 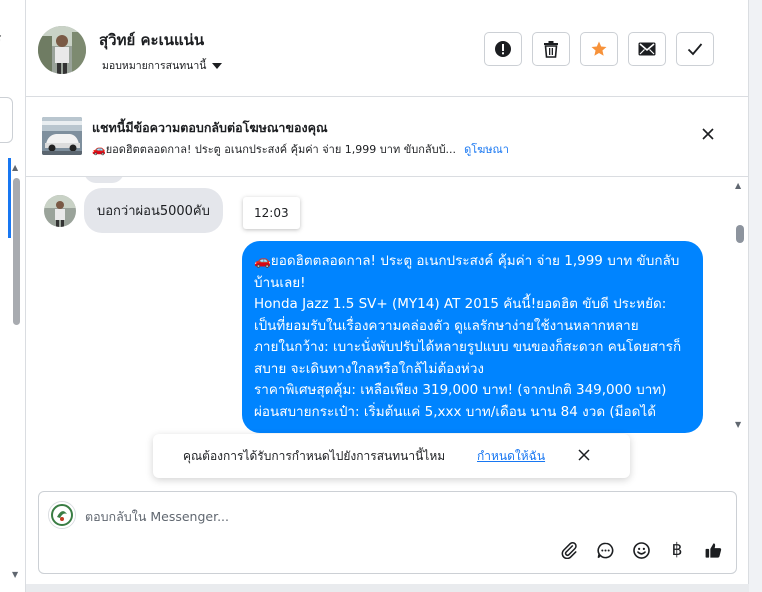 I want to click on emoji-icon, so click(x=641, y=550).